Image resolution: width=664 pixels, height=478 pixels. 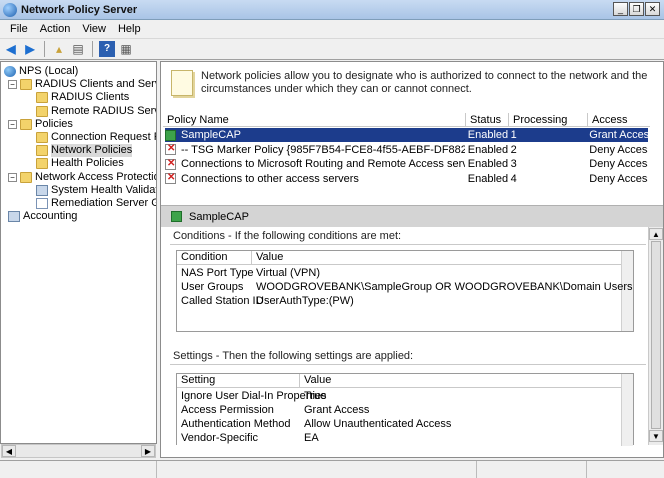 I want to click on minimize-button: _, so click(x=620, y=9).